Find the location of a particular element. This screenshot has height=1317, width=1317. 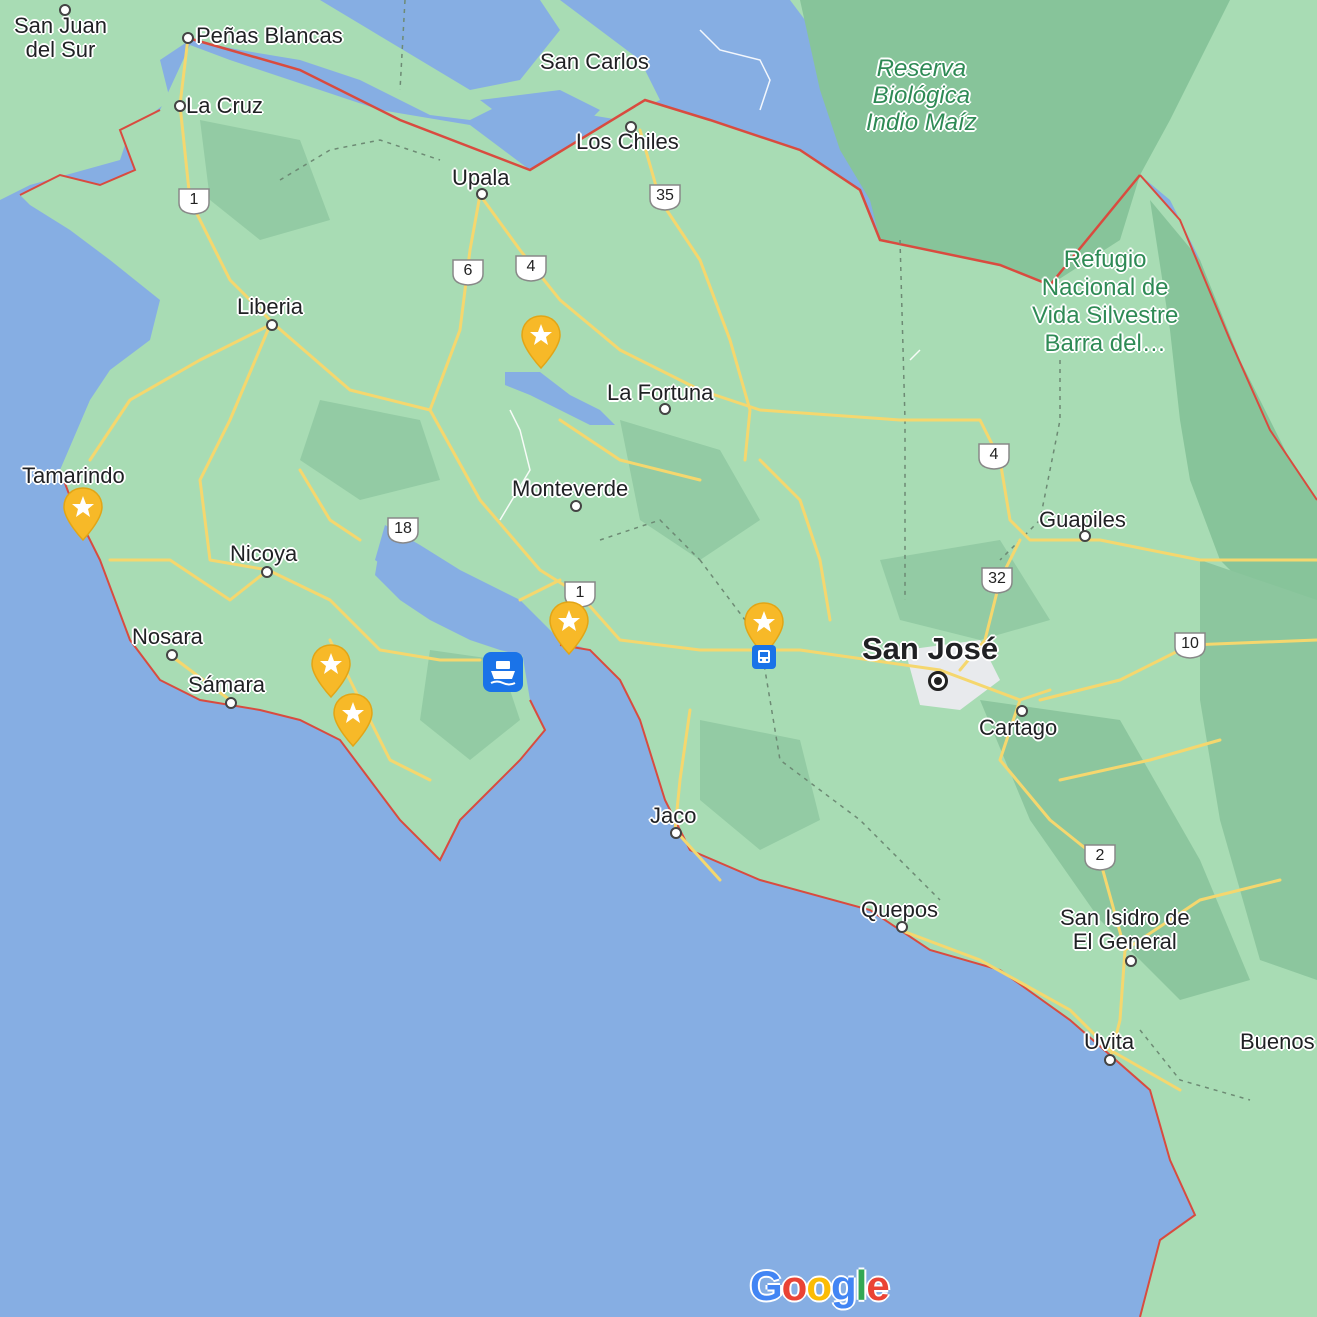

route-number: 1 is located at coordinates (194, 199).